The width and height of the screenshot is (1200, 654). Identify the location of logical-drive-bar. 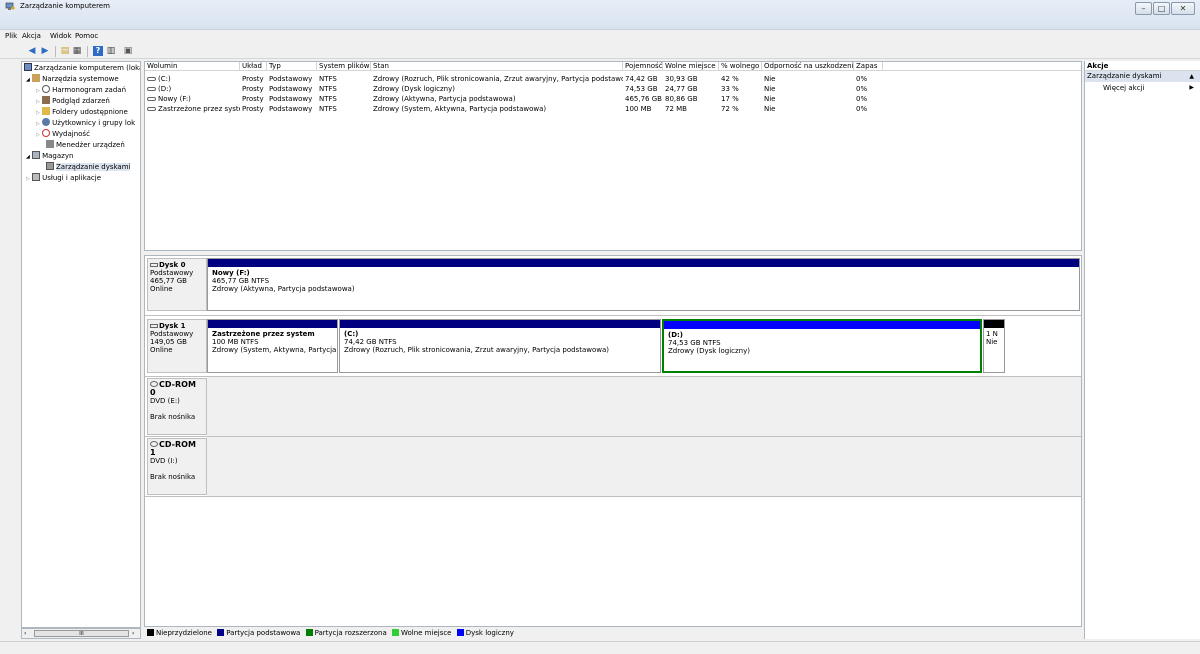
(822, 325).